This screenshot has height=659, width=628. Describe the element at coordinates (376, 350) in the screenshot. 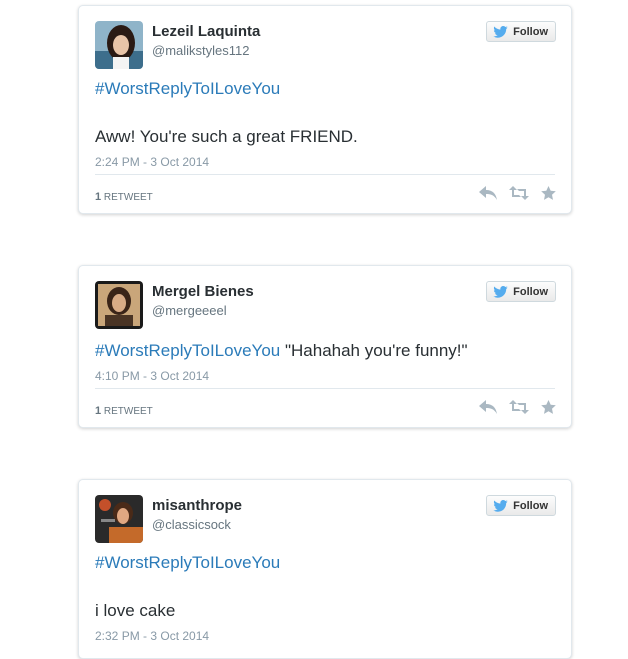

I see `tweet-body: "Hahahah you're funny!"` at that location.